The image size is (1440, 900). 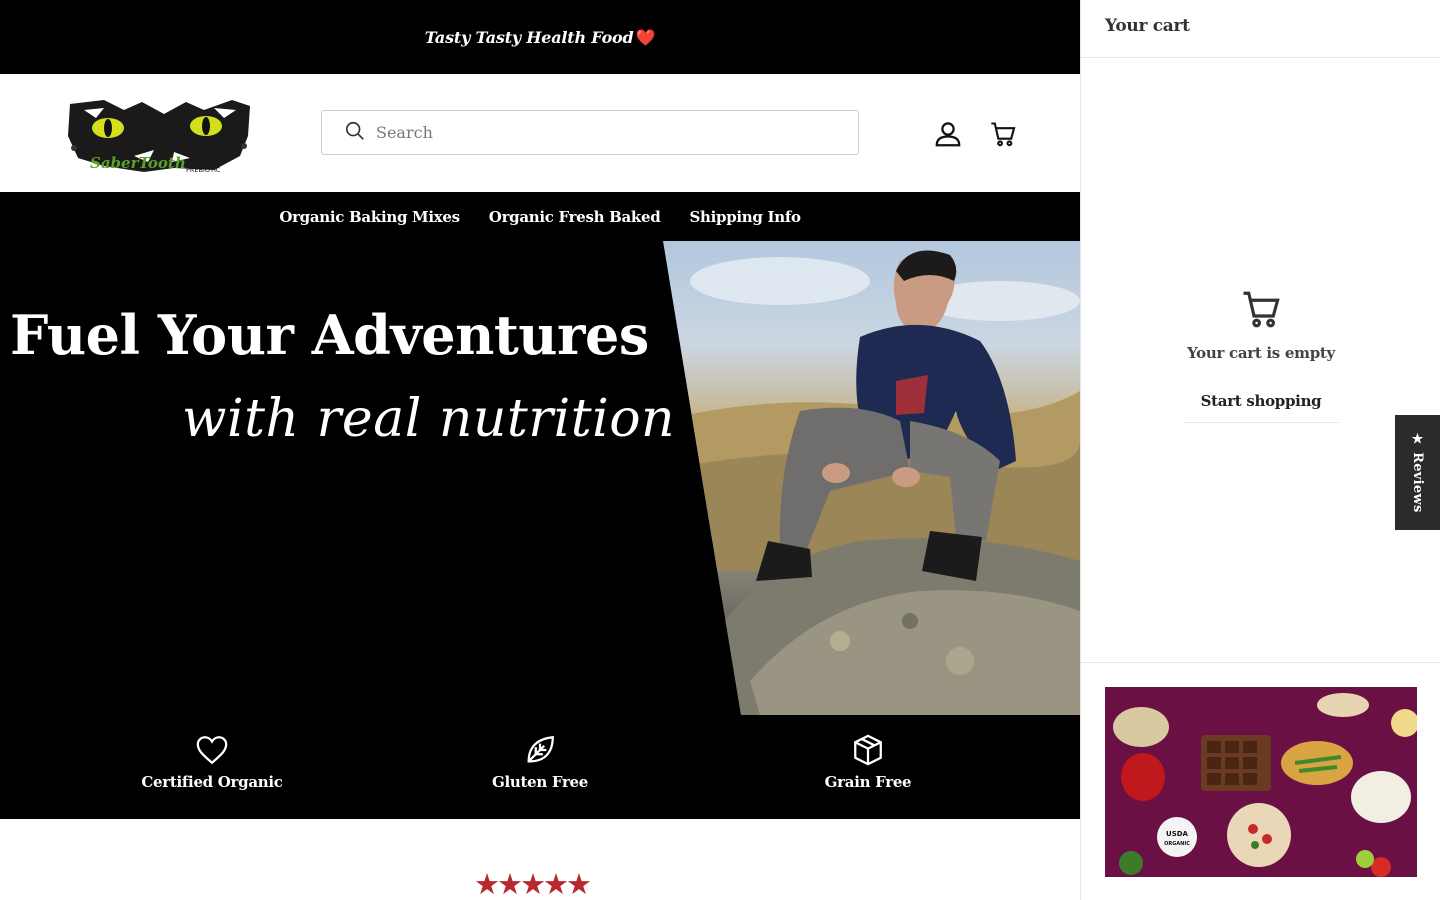 I want to click on empty-cart-state: Your cart is empty Start shopping, so click(x=1260, y=355).